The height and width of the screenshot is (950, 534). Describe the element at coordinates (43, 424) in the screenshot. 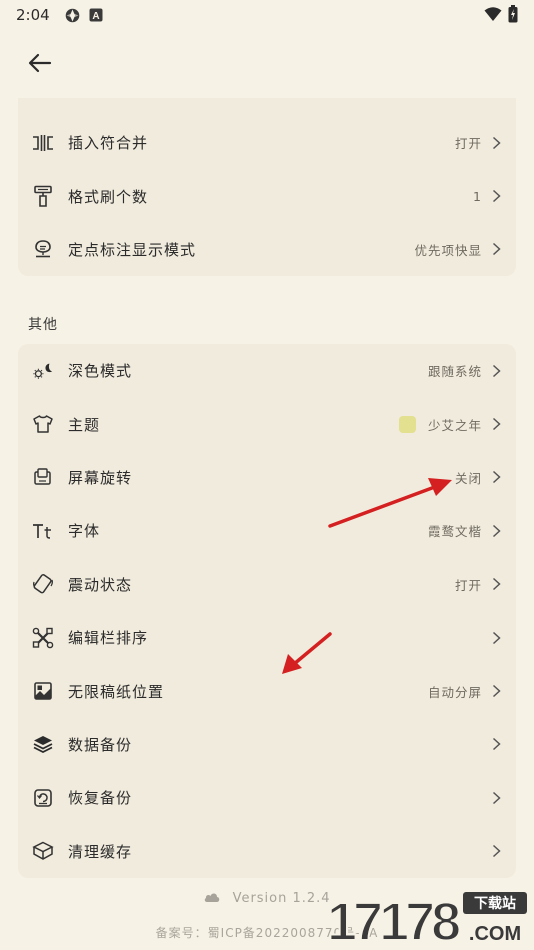

I see `shirt-icon` at that location.